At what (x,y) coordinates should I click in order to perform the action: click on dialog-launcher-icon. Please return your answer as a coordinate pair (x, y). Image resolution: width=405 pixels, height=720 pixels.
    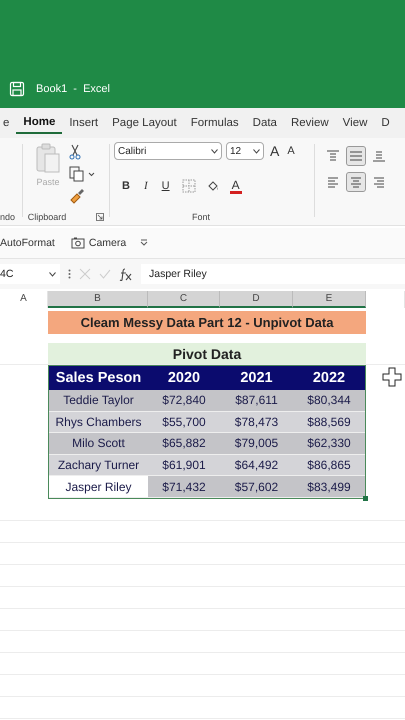
    Looking at the image, I should click on (100, 217).